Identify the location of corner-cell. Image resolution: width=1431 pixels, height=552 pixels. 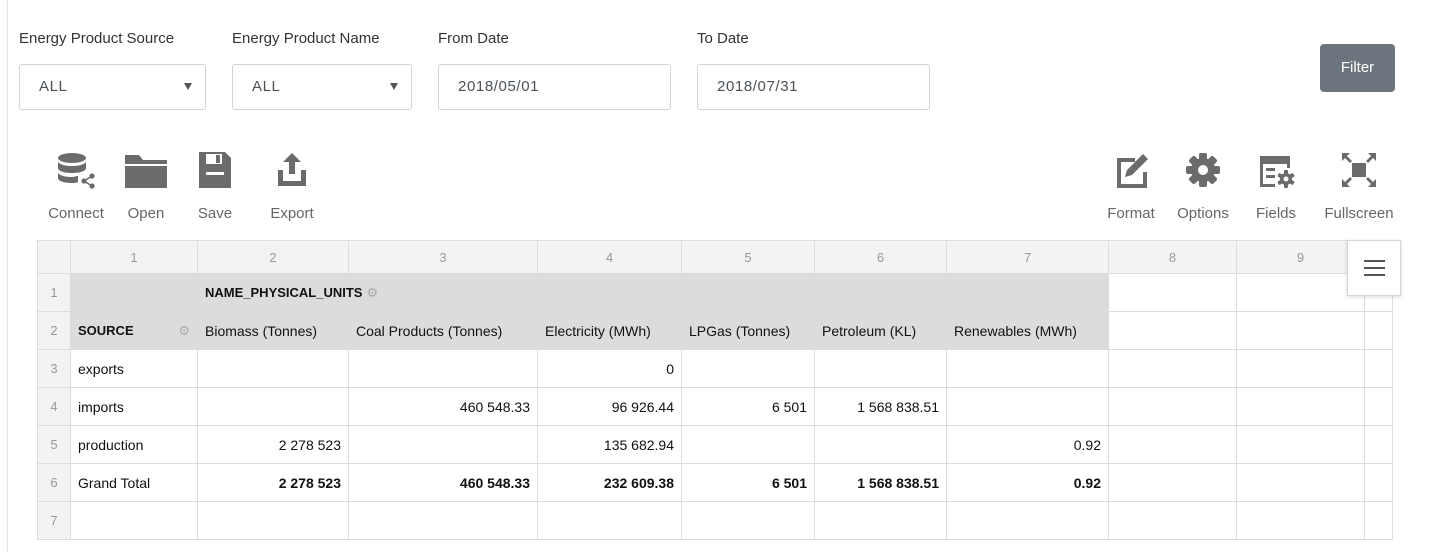
(54, 257).